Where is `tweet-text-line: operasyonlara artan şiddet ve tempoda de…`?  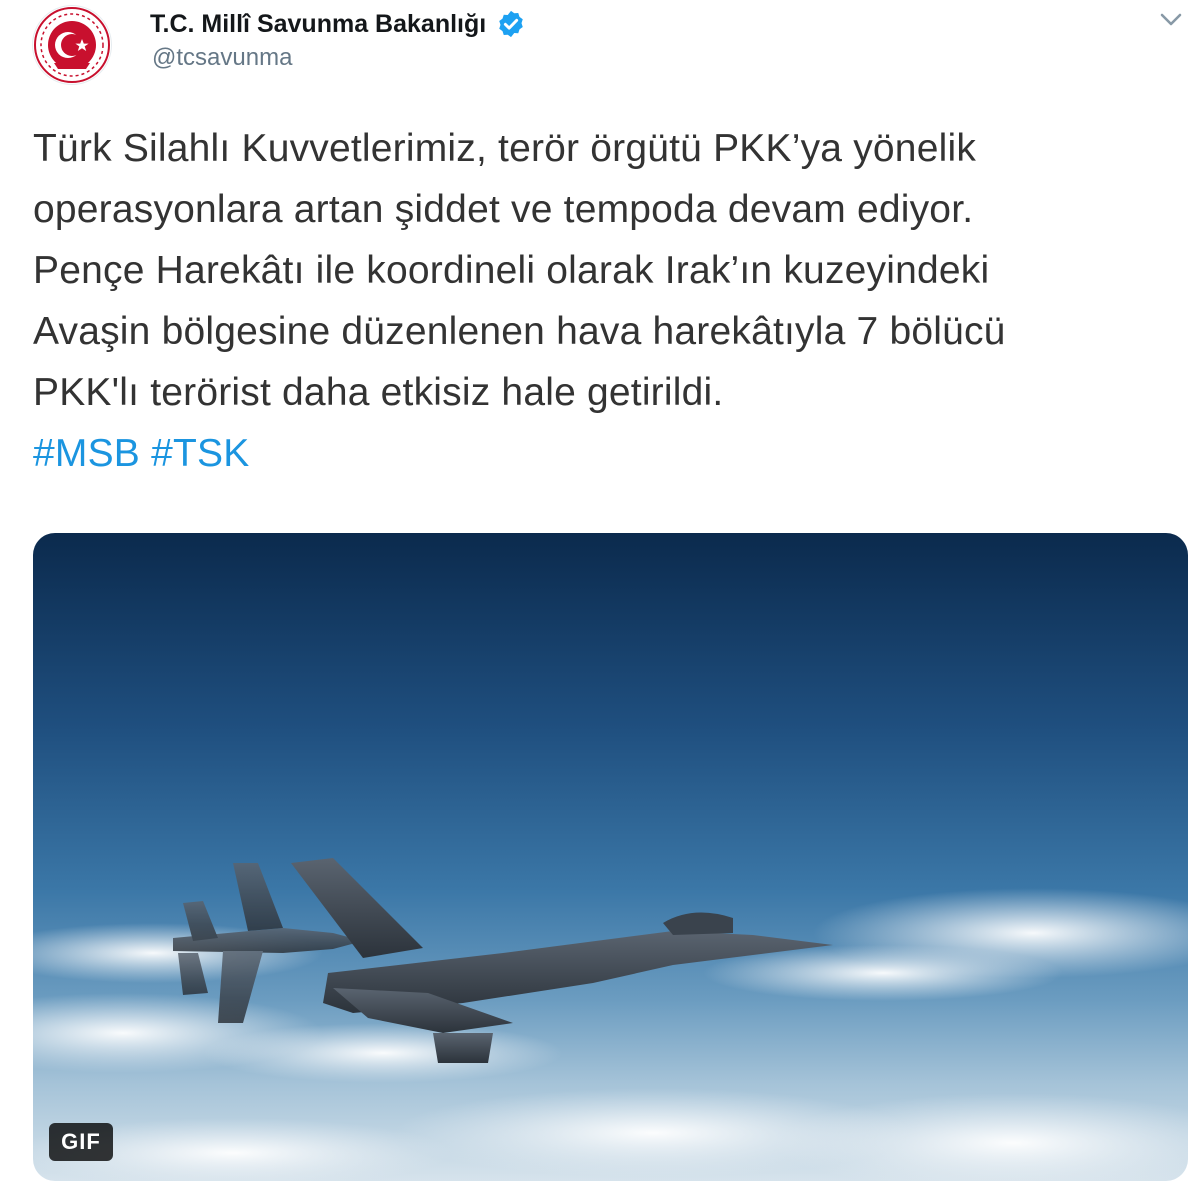
tweet-text-line: operasyonlara artan şiddet ve tempoda de… is located at coordinates (503, 209).